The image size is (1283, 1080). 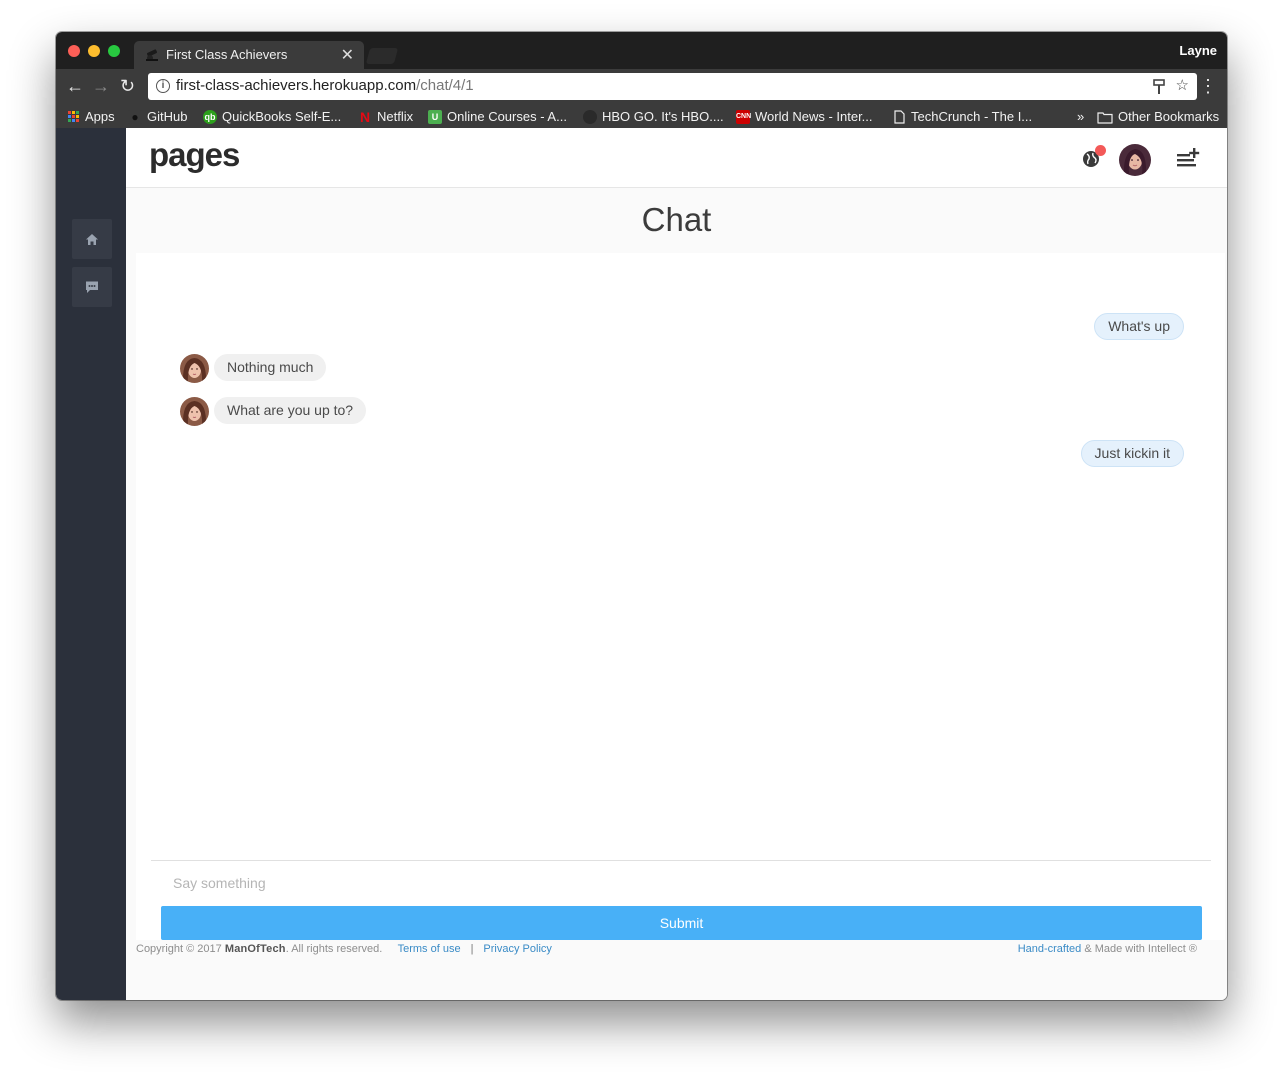 I want to click on bookmark-github: ● GitHub, so click(x=157, y=116).